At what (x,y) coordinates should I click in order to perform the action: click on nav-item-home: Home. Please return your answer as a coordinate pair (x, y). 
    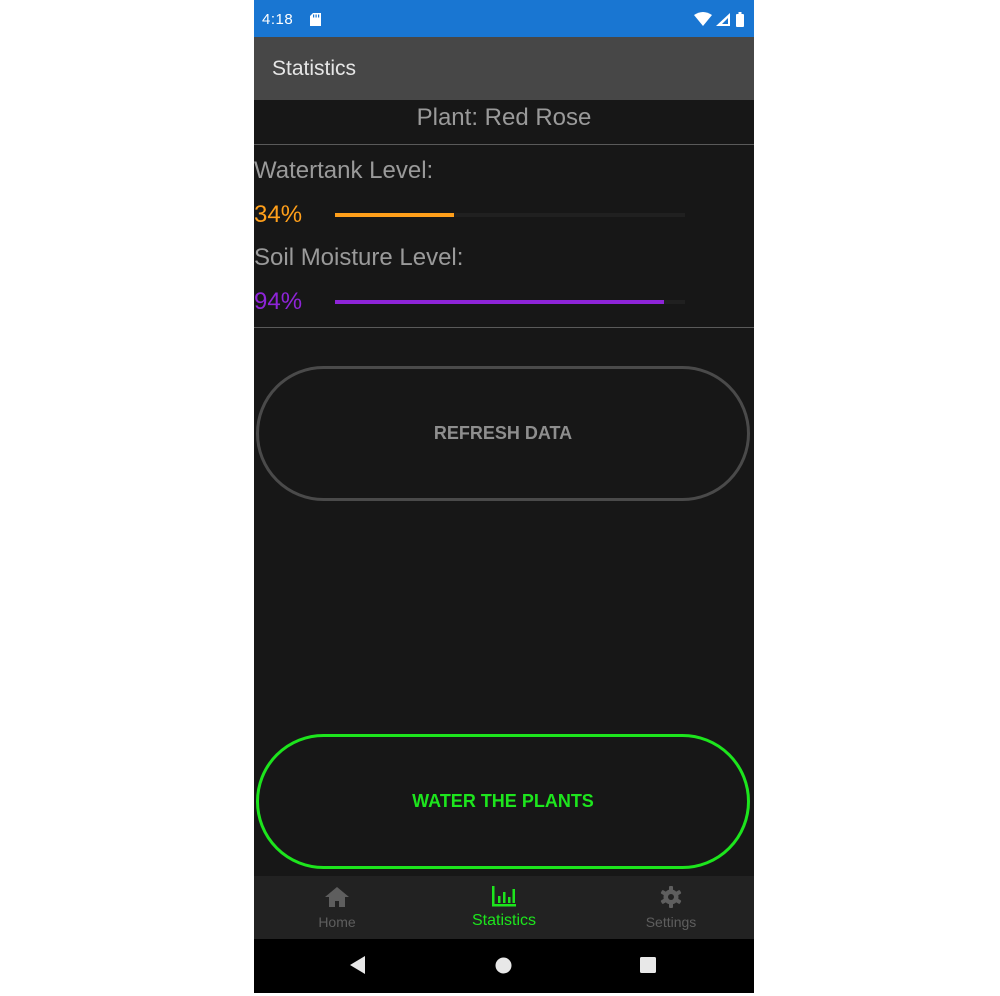
    Looking at the image, I should click on (337, 907).